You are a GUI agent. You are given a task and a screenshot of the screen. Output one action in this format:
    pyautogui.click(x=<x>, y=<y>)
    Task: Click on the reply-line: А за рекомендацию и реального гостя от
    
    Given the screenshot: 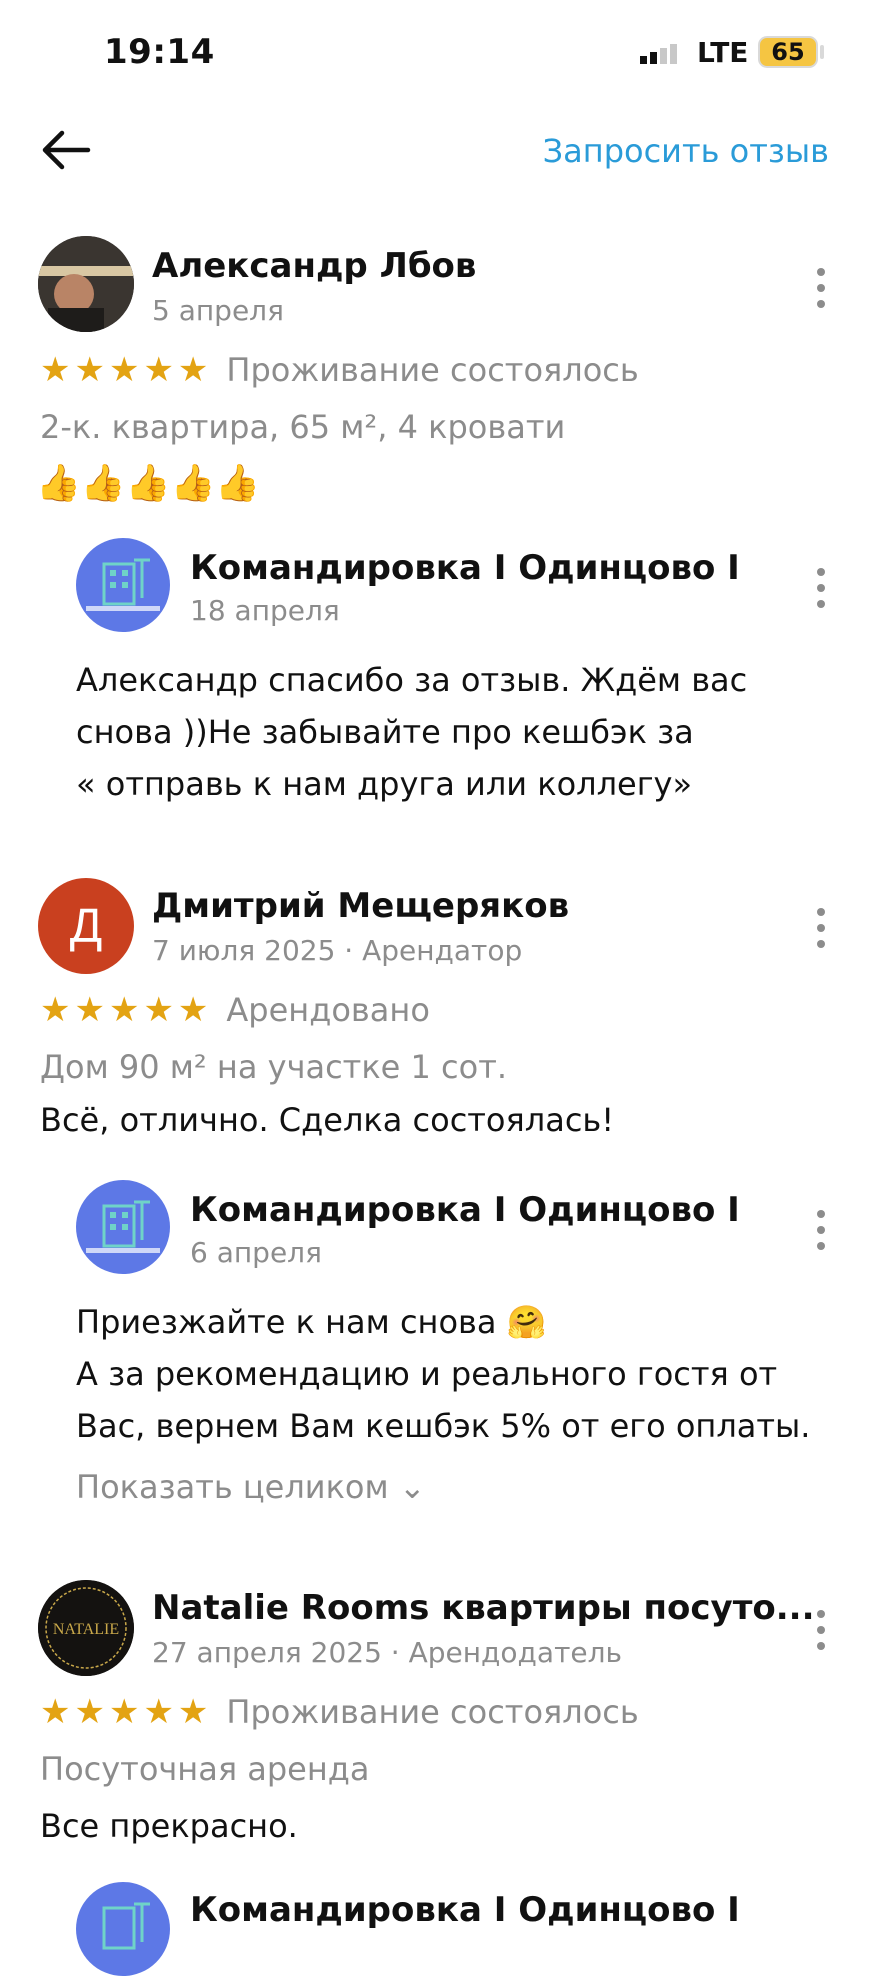 What is the action you would take?
    pyautogui.click(x=427, y=1374)
    